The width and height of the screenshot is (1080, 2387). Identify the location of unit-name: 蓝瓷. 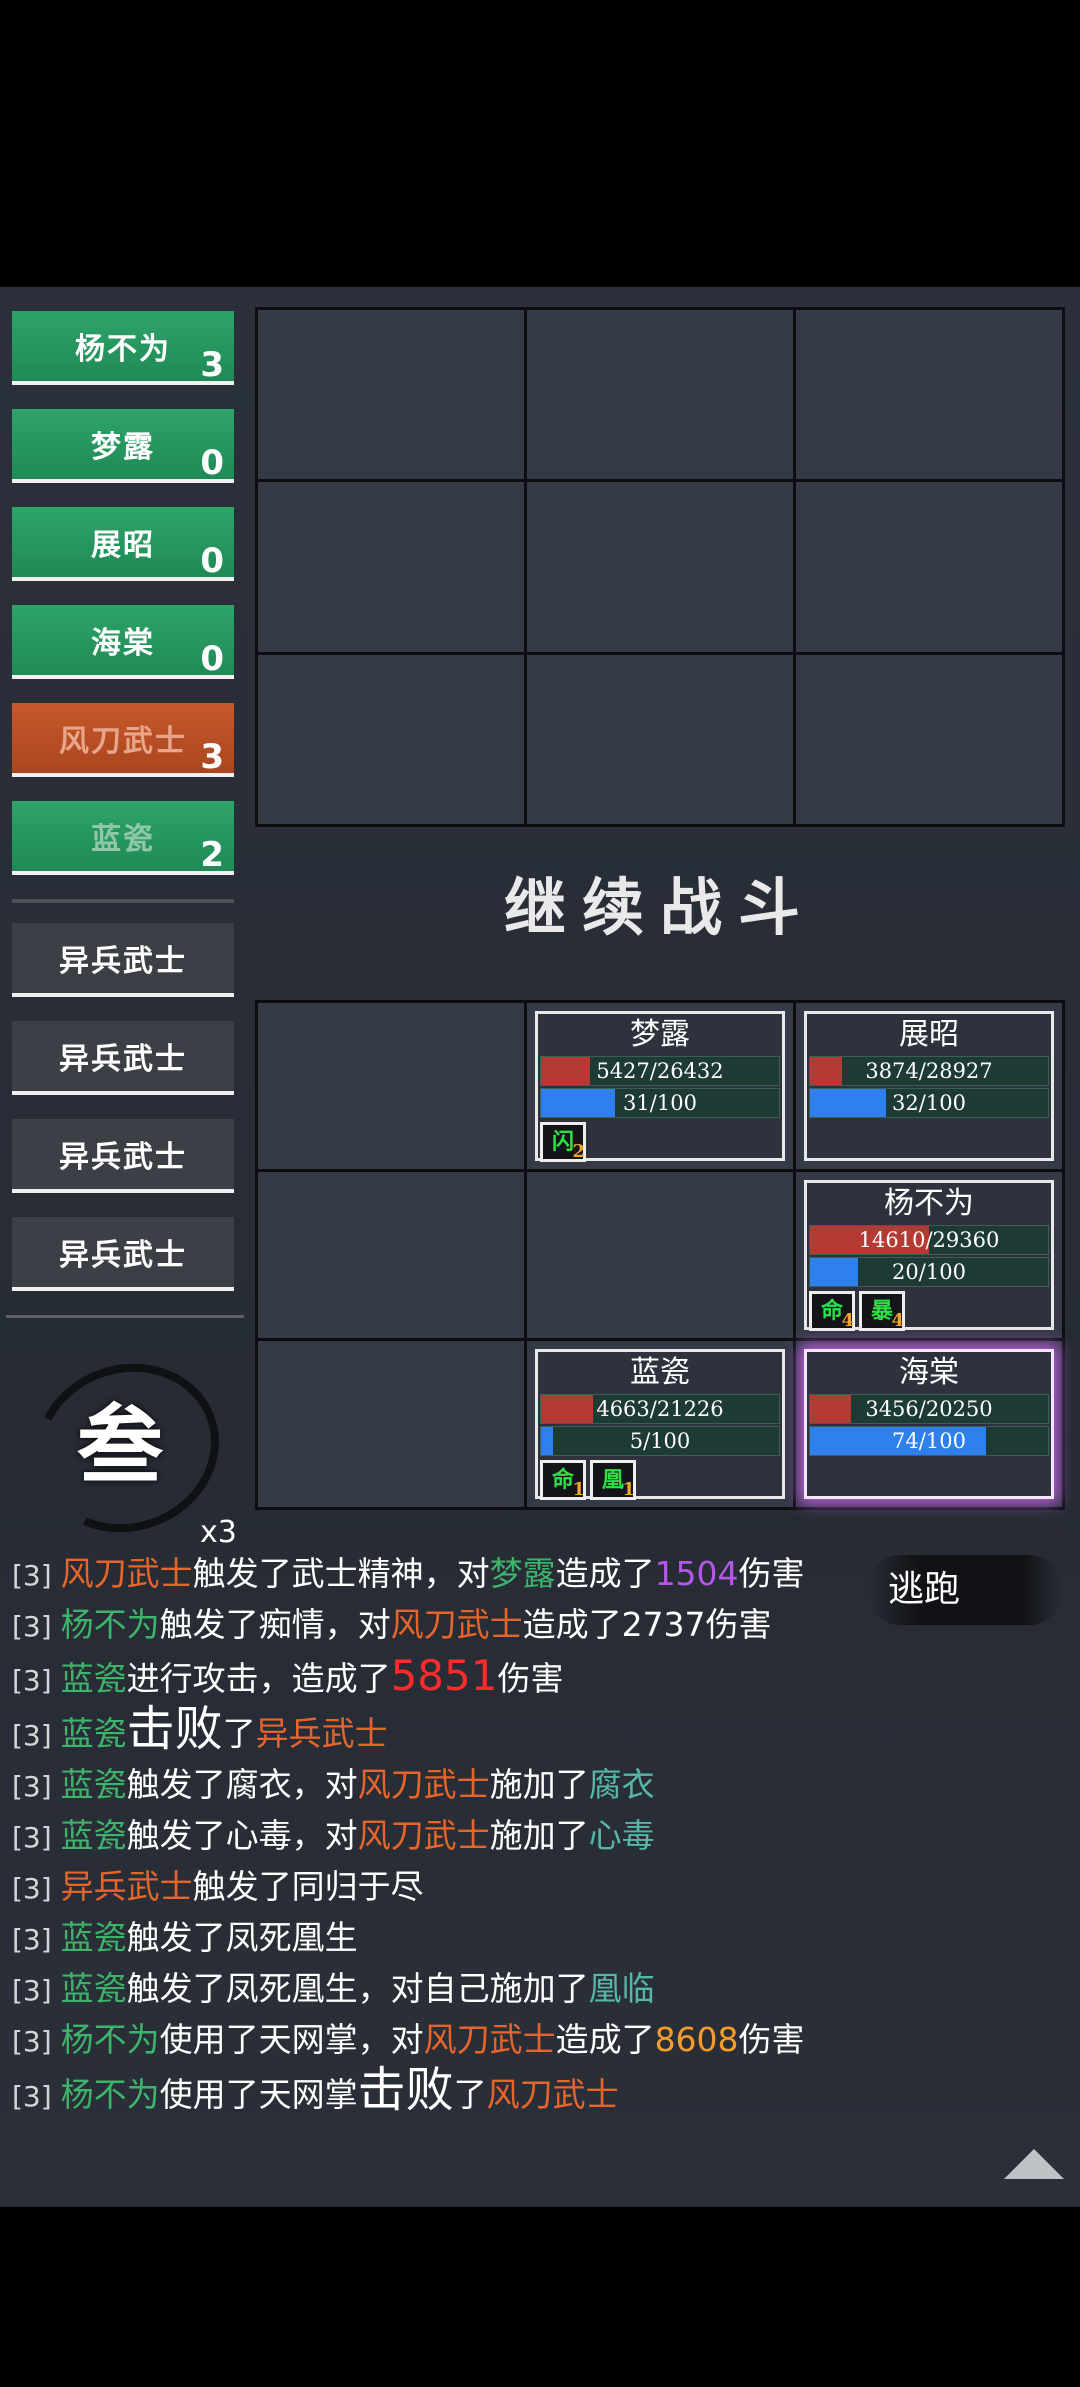
(660, 1372).